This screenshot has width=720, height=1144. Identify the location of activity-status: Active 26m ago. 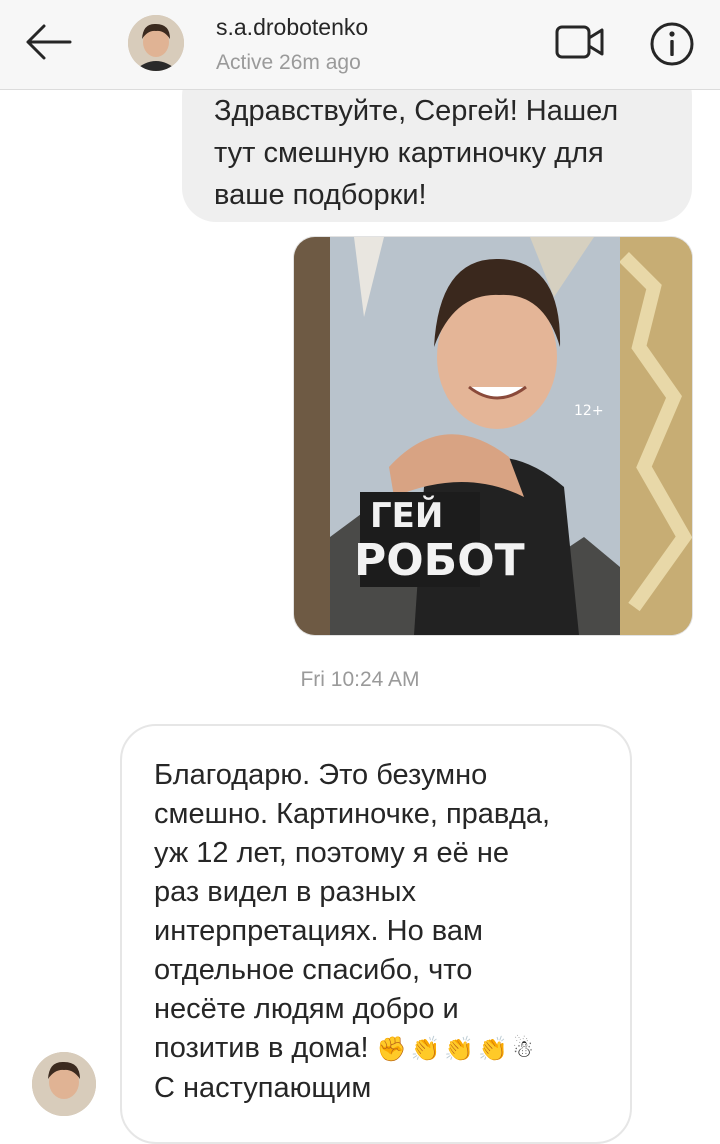
(288, 62).